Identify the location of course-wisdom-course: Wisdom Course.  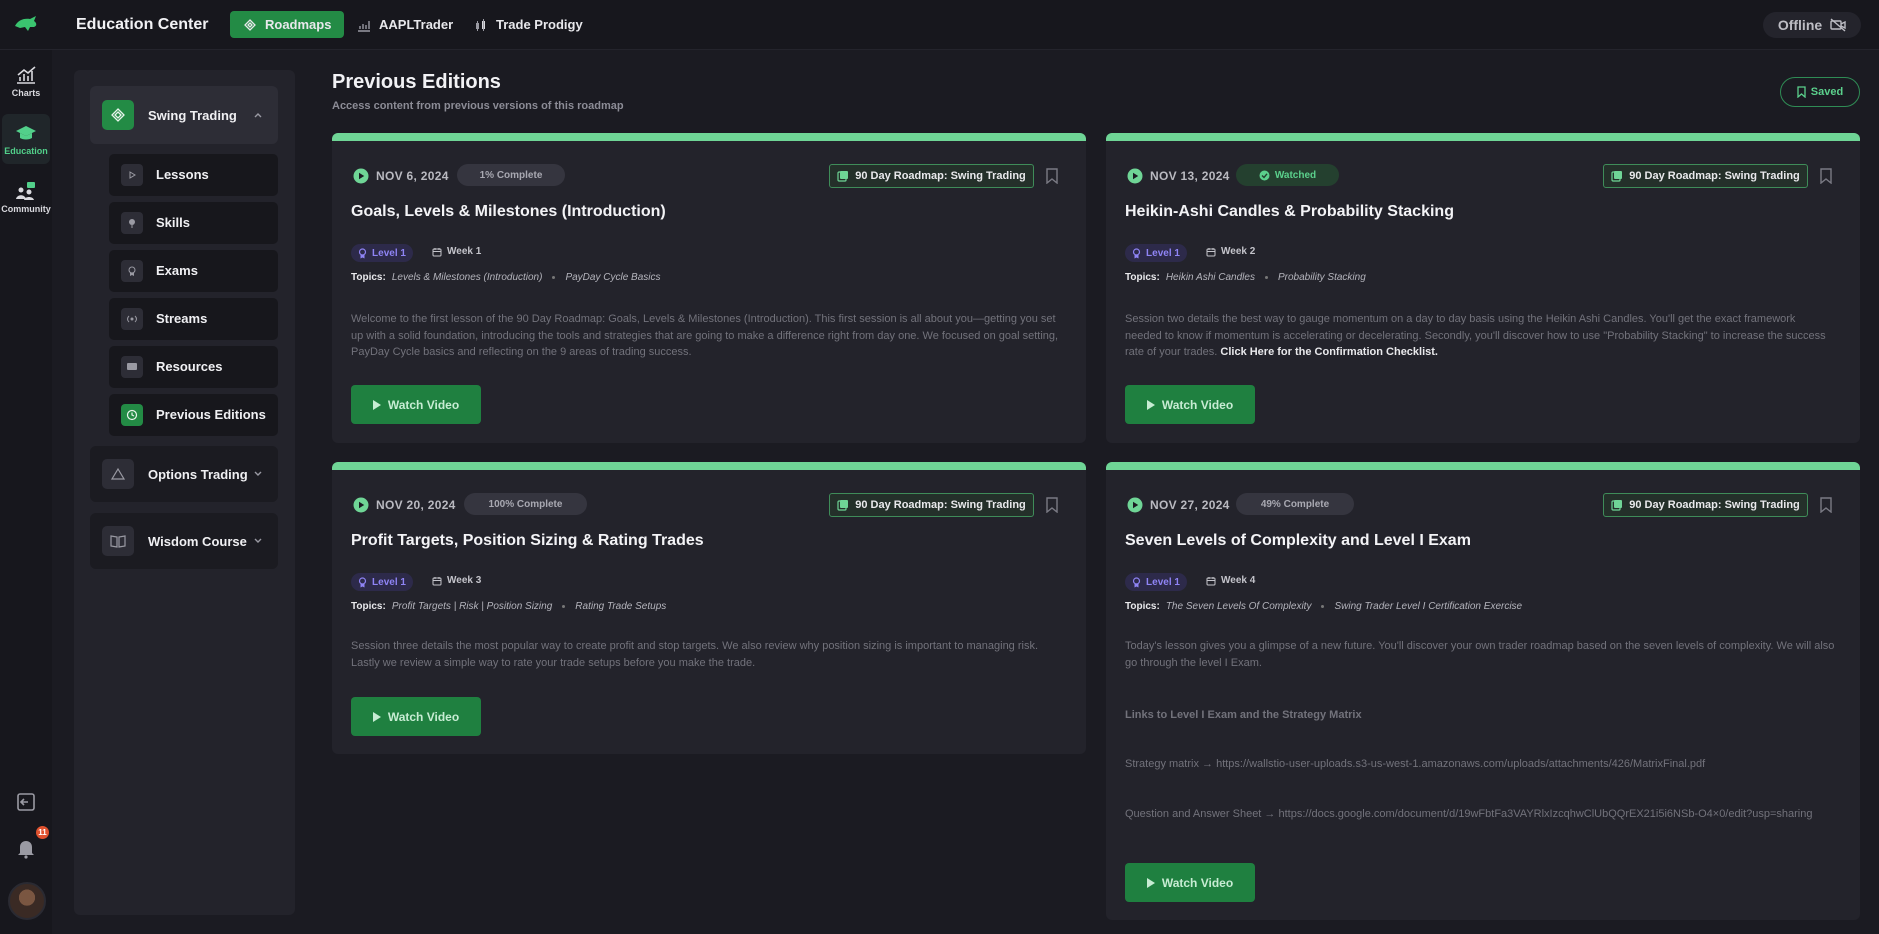
(184, 541).